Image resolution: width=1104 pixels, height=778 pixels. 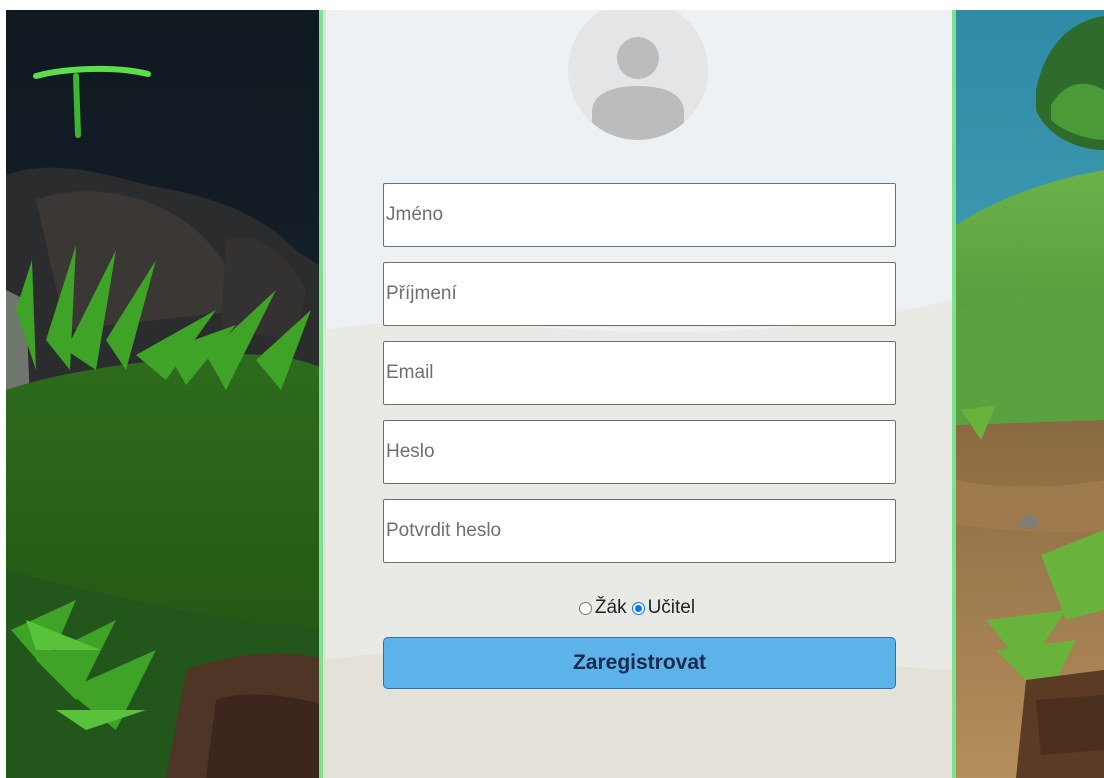 What do you see at coordinates (611, 608) in the screenshot?
I see `role-student-label: Žák` at bounding box center [611, 608].